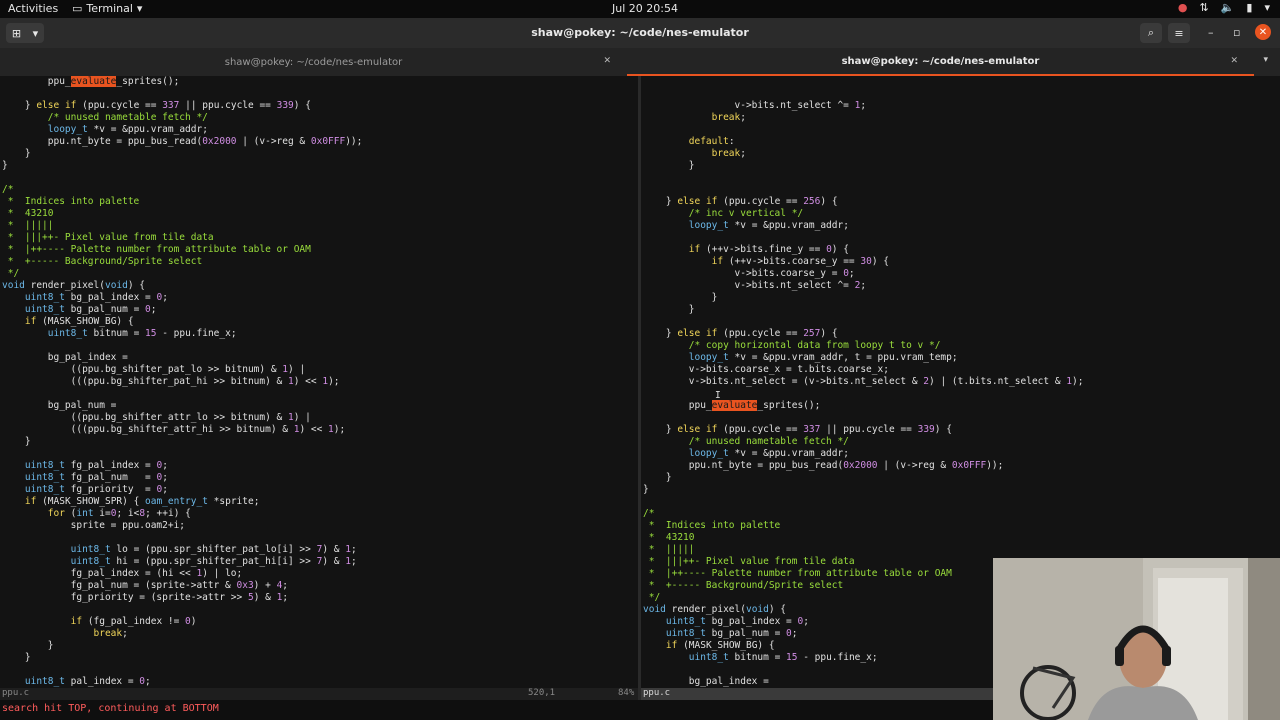 This screenshot has width=1280, height=720. What do you see at coordinates (74, 285) in the screenshot?
I see `code-line: void render_pixel(void) {` at bounding box center [74, 285].